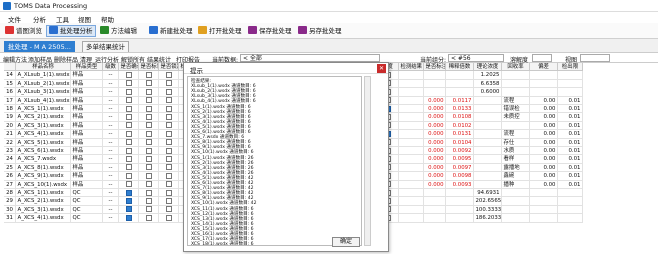  I want to click on current-data-select: < 全部, so click(310, 58).